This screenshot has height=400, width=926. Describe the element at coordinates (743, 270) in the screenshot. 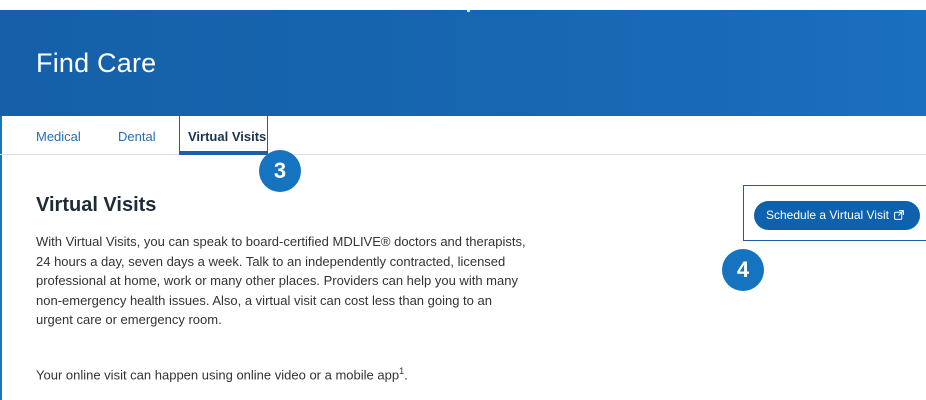

I see `step-4-callout: 4` at that location.